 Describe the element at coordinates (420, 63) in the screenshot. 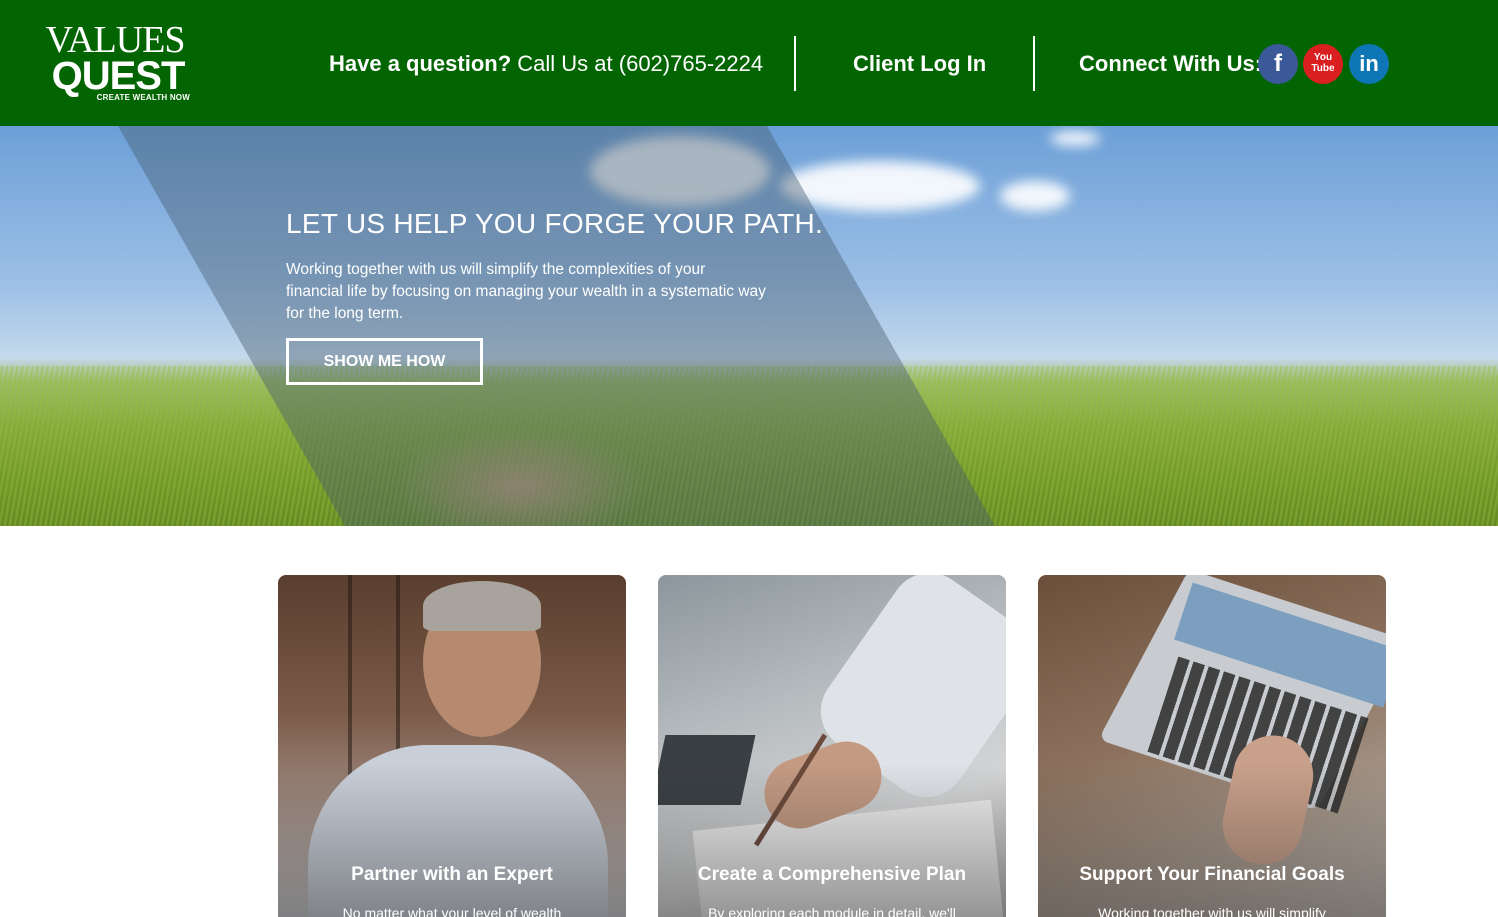

I see `question-label: Have a question?` at that location.